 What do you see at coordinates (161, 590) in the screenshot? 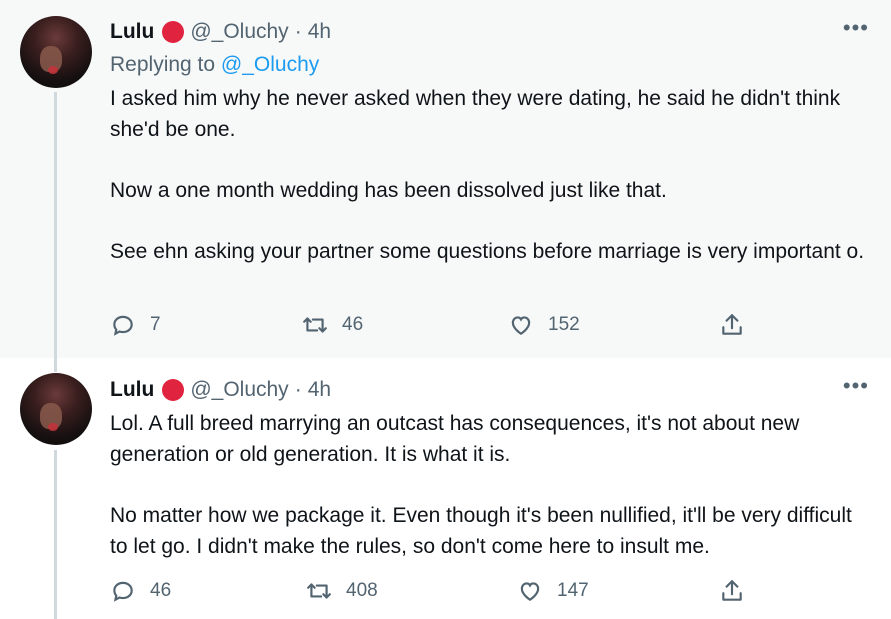
I see `reply-count: 46` at bounding box center [161, 590].